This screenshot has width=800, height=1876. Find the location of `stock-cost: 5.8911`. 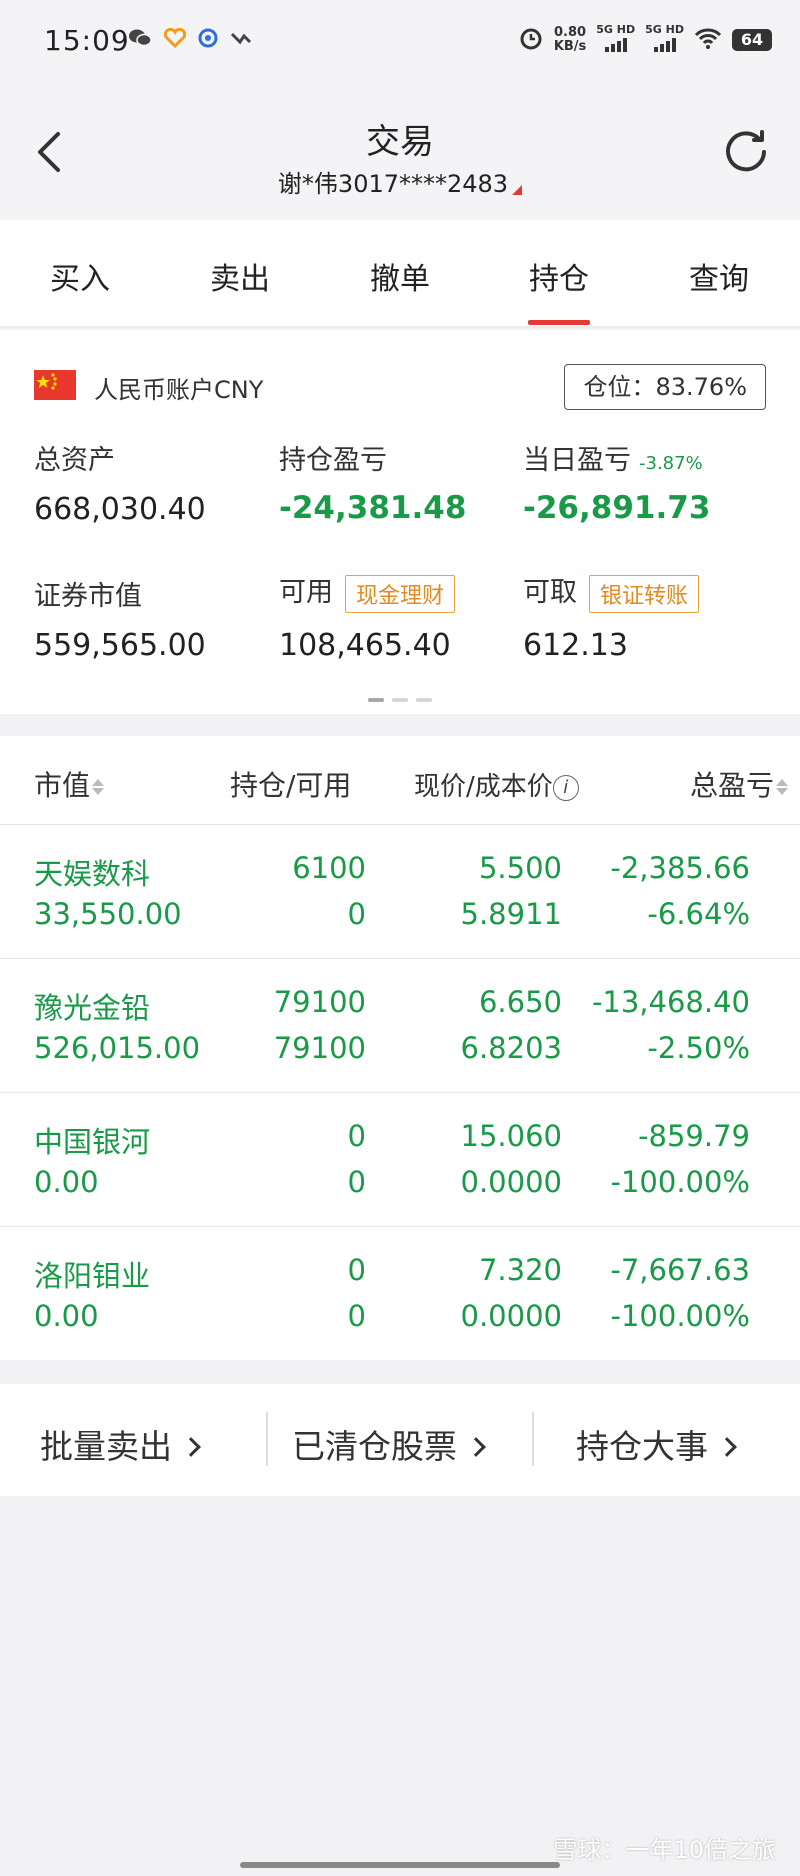

stock-cost: 5.8911 is located at coordinates (511, 914).